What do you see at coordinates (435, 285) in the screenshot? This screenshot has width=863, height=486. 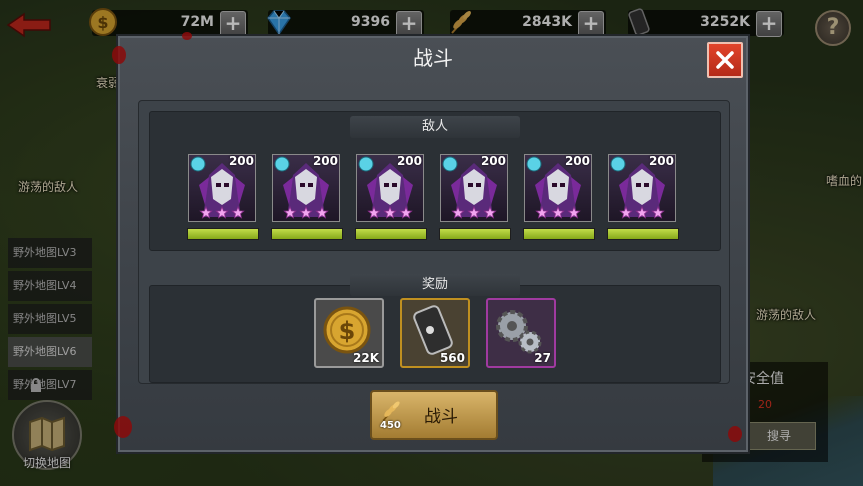 I see `rewards-label: 奖励` at bounding box center [435, 285].